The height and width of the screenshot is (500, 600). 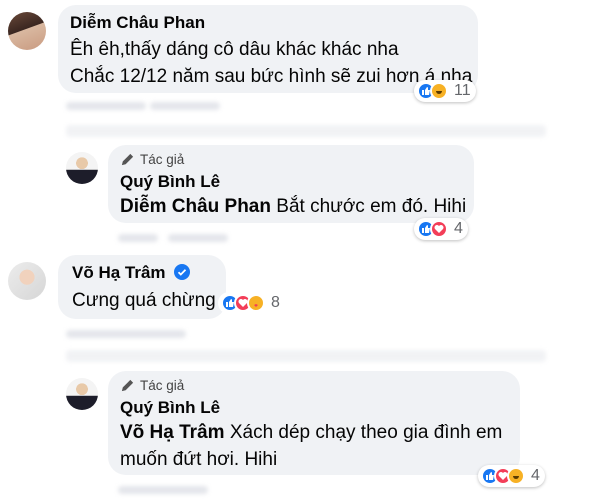 I want to click on reply-text: Diễm Châu Phan Bắt chước em đó. Hihi, so click(x=293, y=206).